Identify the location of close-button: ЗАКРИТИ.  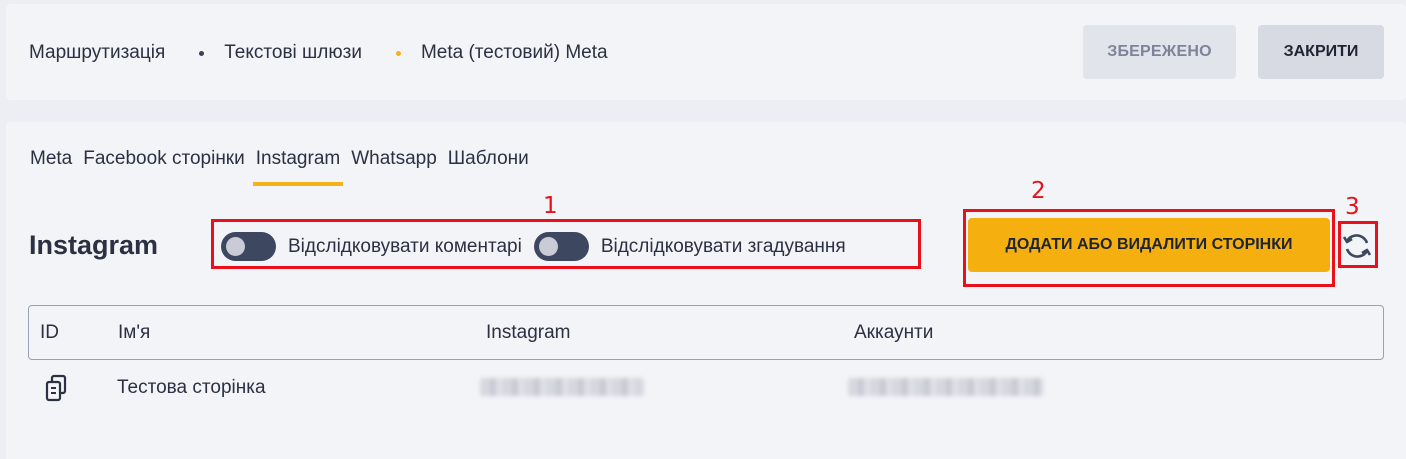
(1321, 52).